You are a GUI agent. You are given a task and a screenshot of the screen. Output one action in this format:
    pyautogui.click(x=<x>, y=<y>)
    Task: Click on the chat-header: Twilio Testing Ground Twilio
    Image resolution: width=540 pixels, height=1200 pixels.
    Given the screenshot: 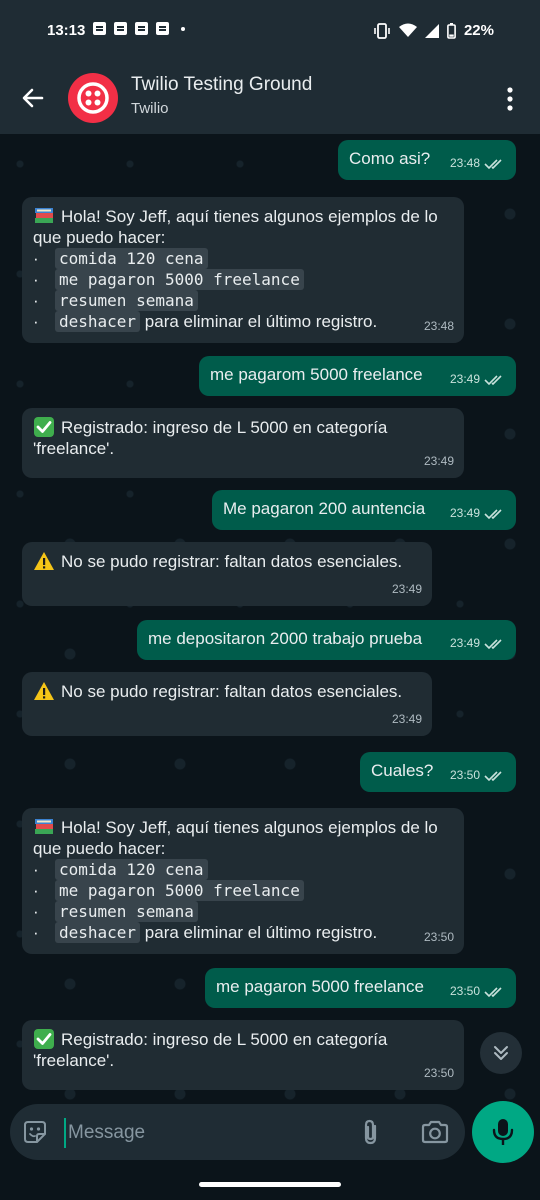 What is the action you would take?
    pyautogui.click(x=270, y=98)
    